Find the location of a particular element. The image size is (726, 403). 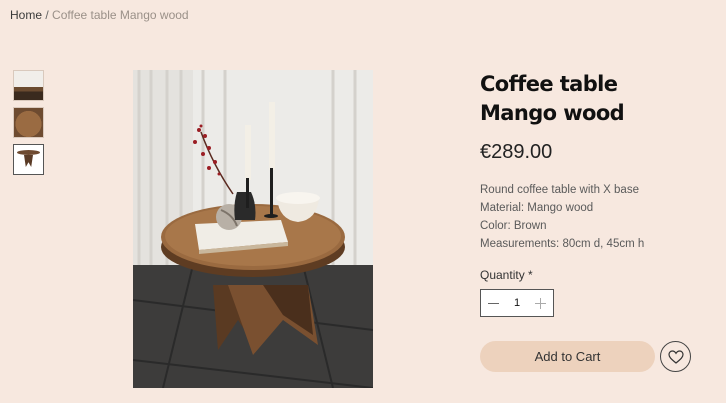

add-to-cart-button: Add to Cart is located at coordinates (567, 356).